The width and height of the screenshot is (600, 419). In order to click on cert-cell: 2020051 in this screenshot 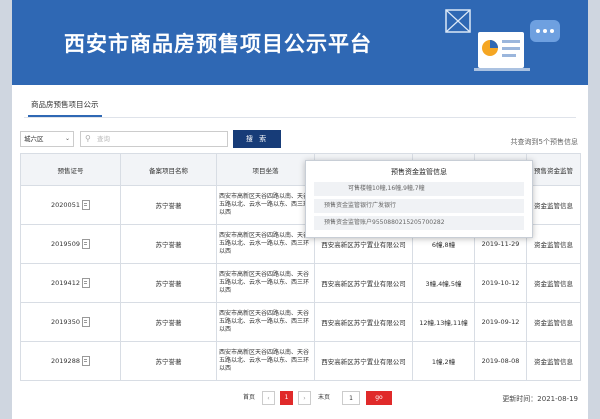, I will do `click(70, 205)`.